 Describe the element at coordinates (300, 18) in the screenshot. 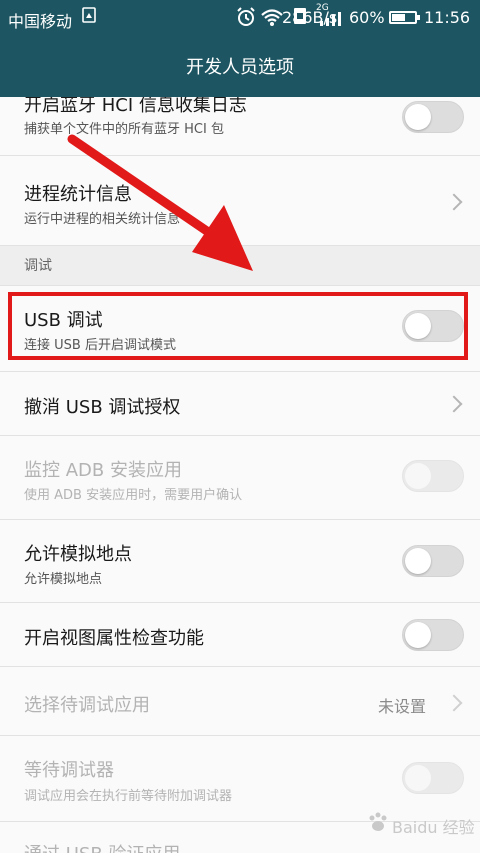

I see `sim-status-icon` at that location.